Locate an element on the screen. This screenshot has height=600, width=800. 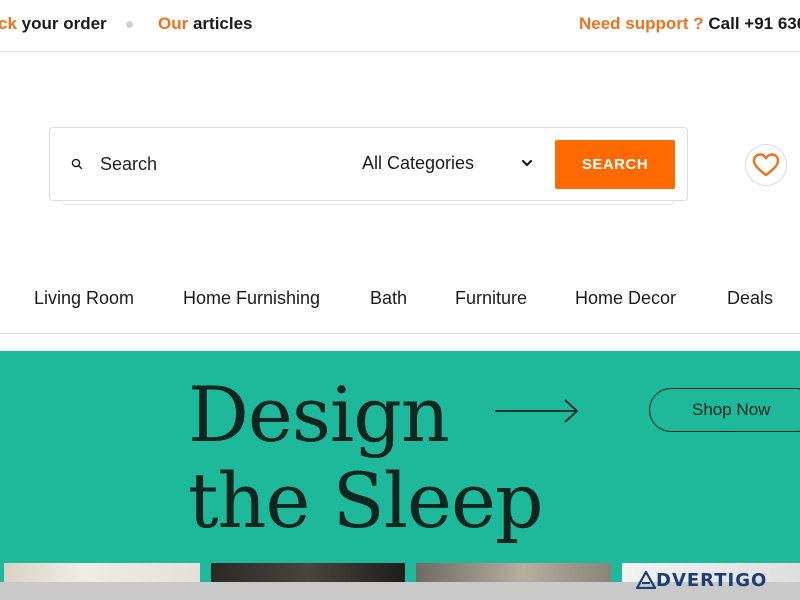
watermark-text: DVERTIGO is located at coordinates (712, 580).